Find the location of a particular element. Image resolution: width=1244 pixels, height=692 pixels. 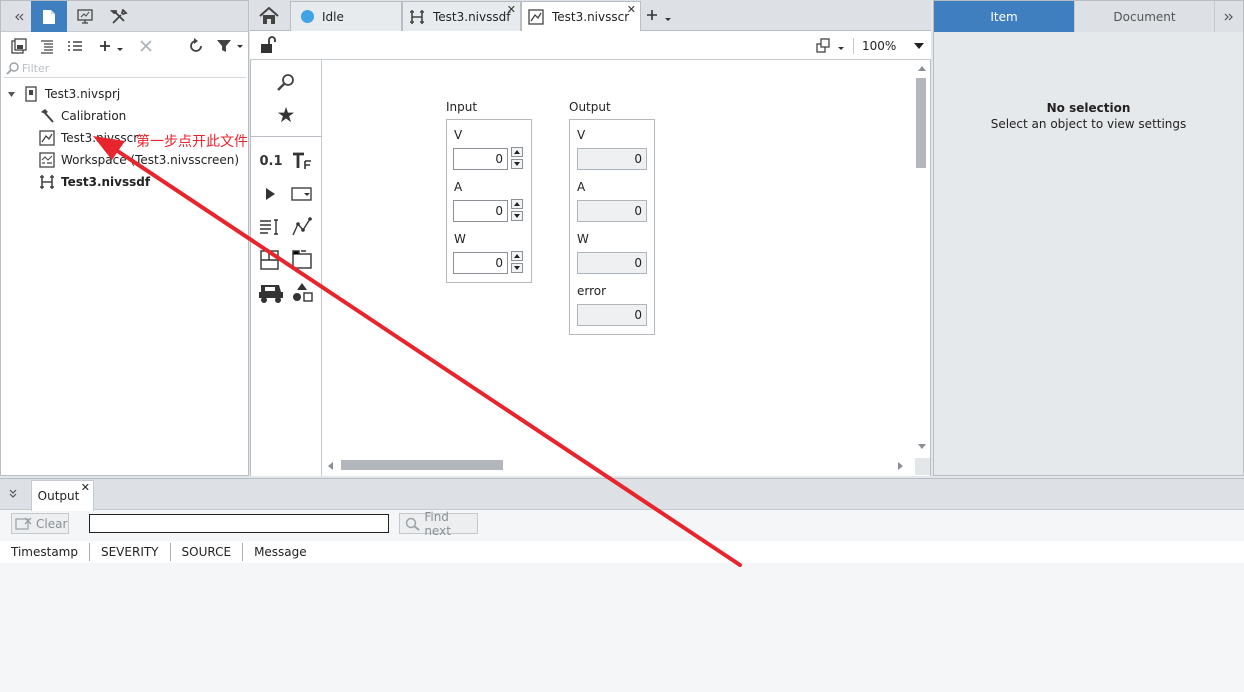

tree-item-workspace: Workspace (Test3.nivsscreen) is located at coordinates (139, 160).